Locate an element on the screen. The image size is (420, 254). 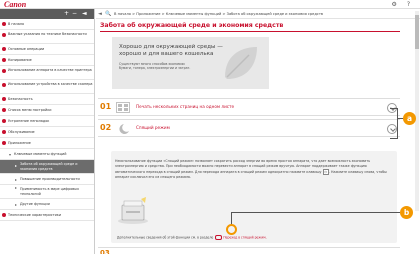
feature-row-02: 02 Спящий режим is located at coordinates (249, 128).